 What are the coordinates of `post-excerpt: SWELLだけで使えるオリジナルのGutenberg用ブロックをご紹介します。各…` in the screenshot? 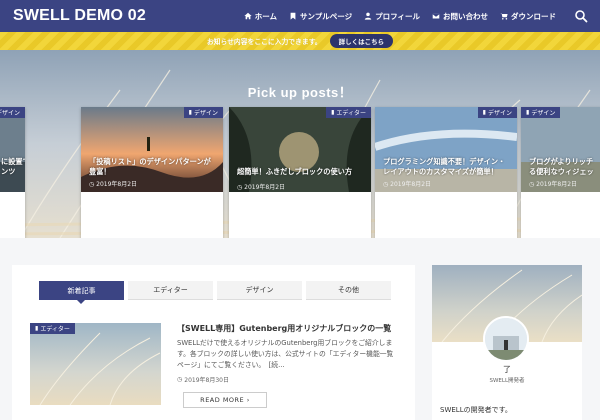 It's located at (285, 354).